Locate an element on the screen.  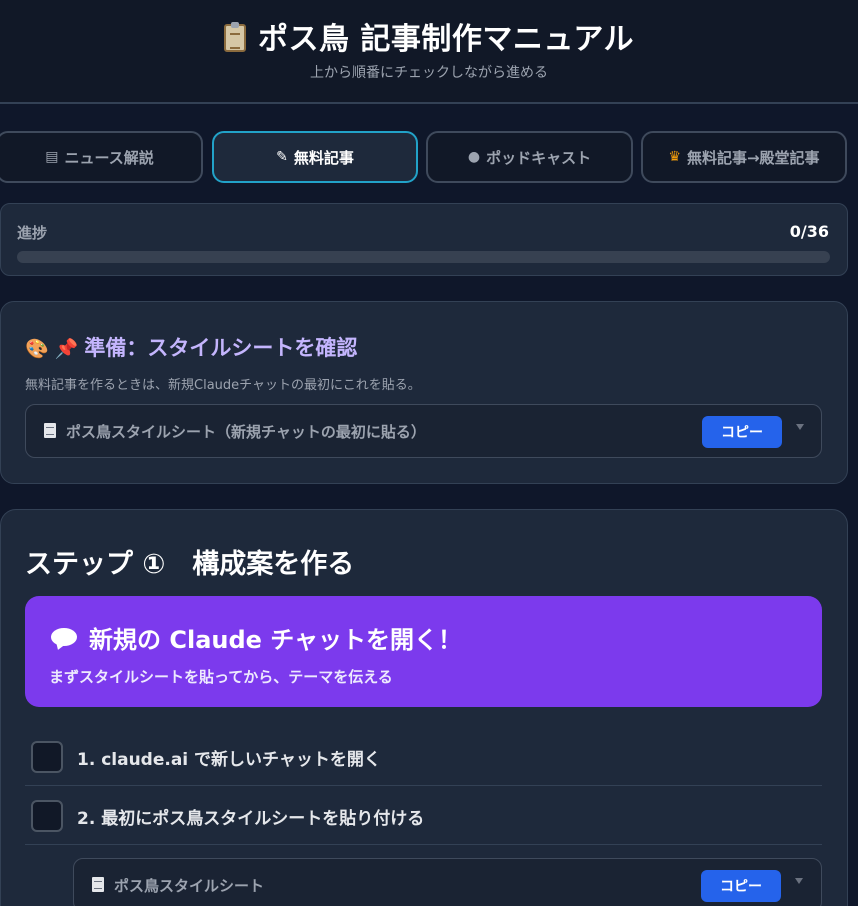
palette-icon: 🎨 is located at coordinates (37, 349).